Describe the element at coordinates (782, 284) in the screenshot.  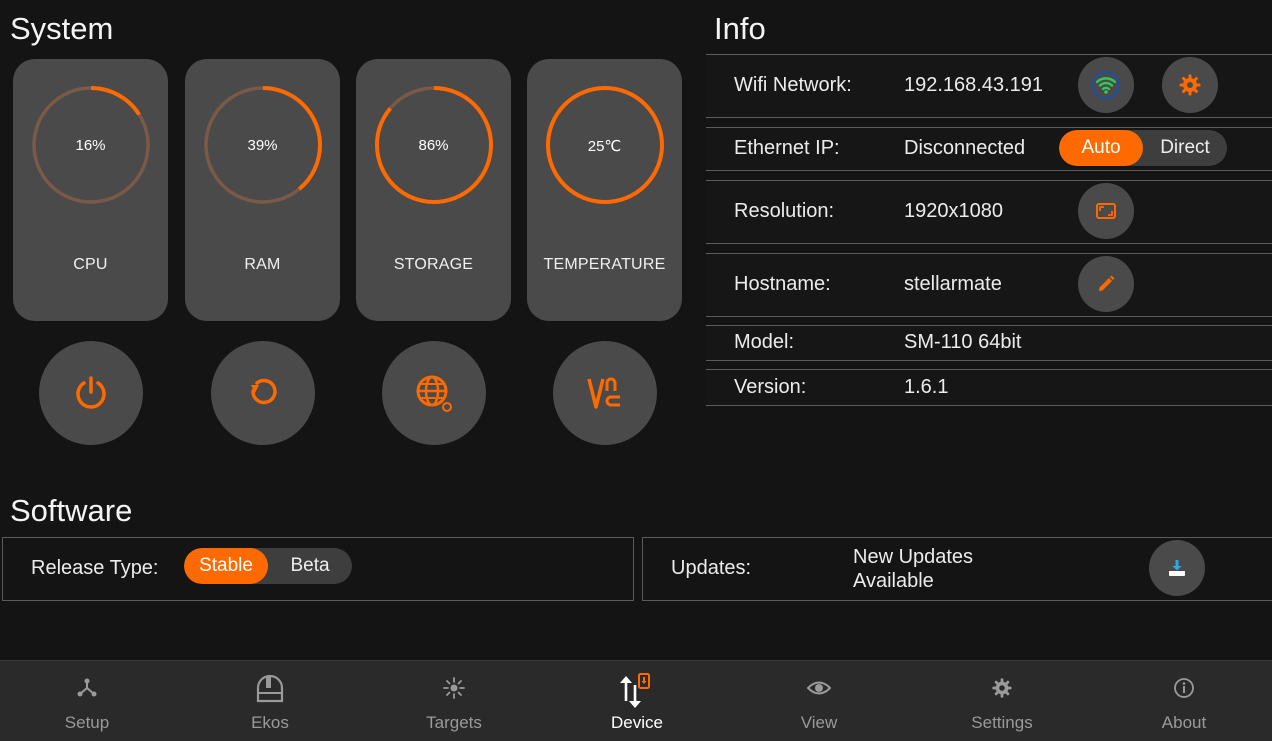
I see `hostname-label: Hostname:` at that location.